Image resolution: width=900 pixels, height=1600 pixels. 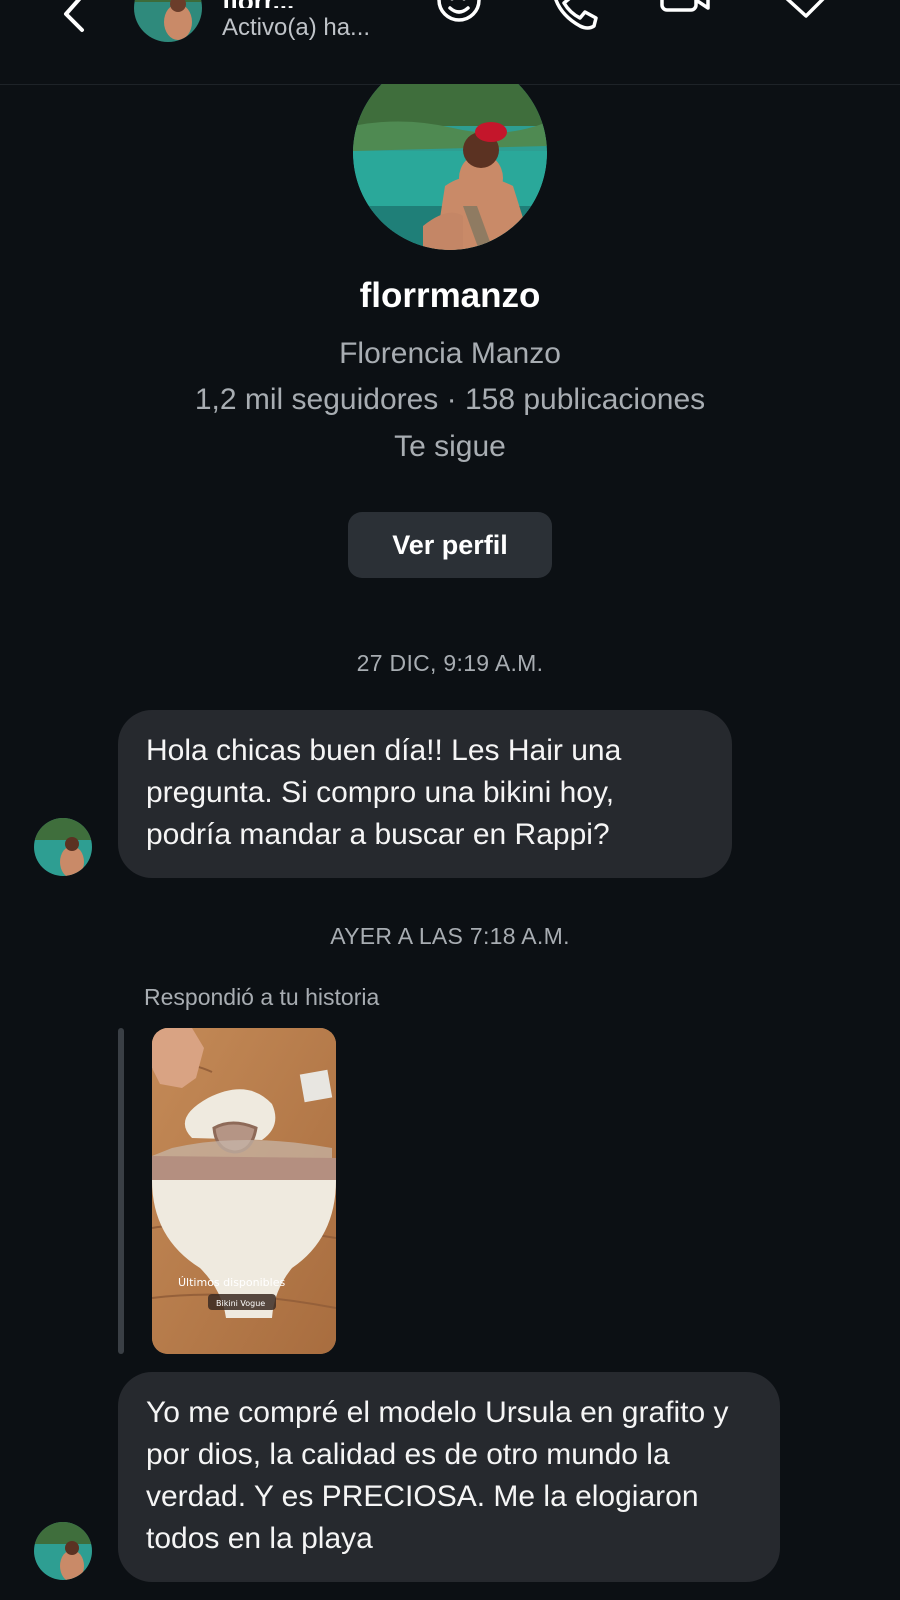 I want to click on header-avatar, so click(x=168, y=21).